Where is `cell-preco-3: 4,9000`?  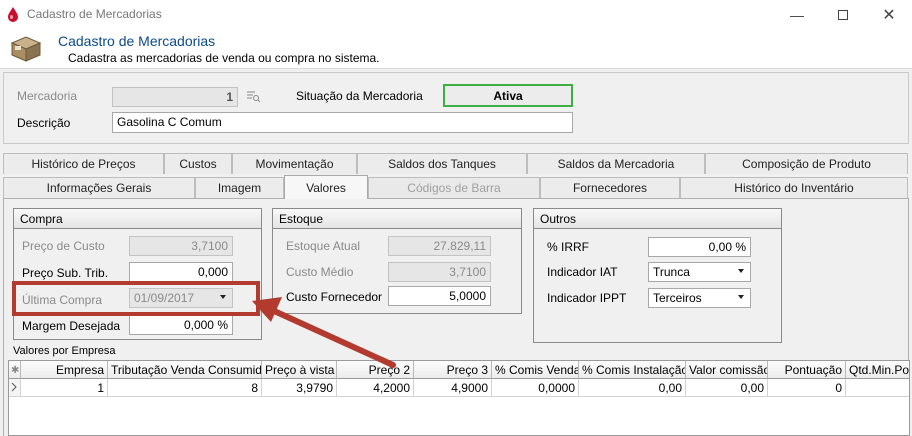 cell-preco-3: 4,9000 is located at coordinates (453, 388).